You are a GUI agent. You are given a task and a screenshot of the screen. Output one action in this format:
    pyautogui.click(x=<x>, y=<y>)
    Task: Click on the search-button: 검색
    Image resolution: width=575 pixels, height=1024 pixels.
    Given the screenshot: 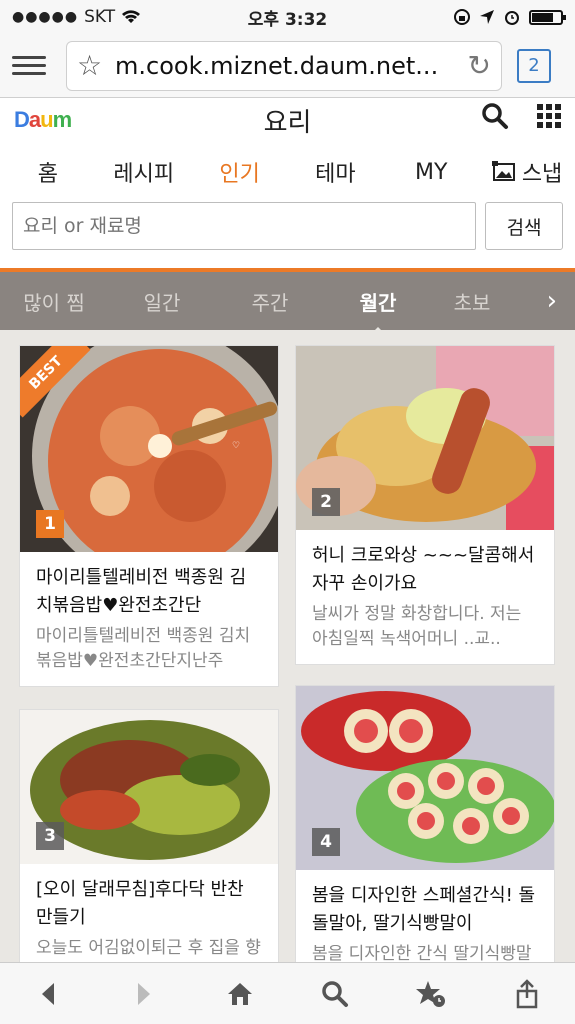 What is the action you would take?
    pyautogui.click(x=524, y=226)
    